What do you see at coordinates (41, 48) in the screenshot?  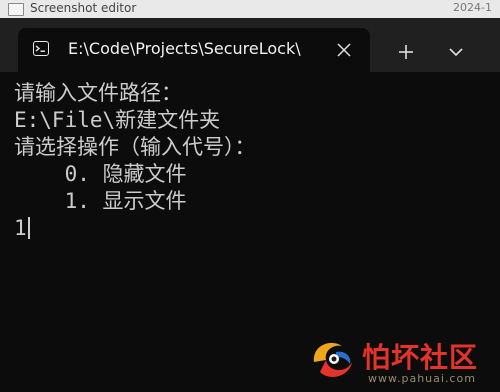 I see `console-icon` at bounding box center [41, 48].